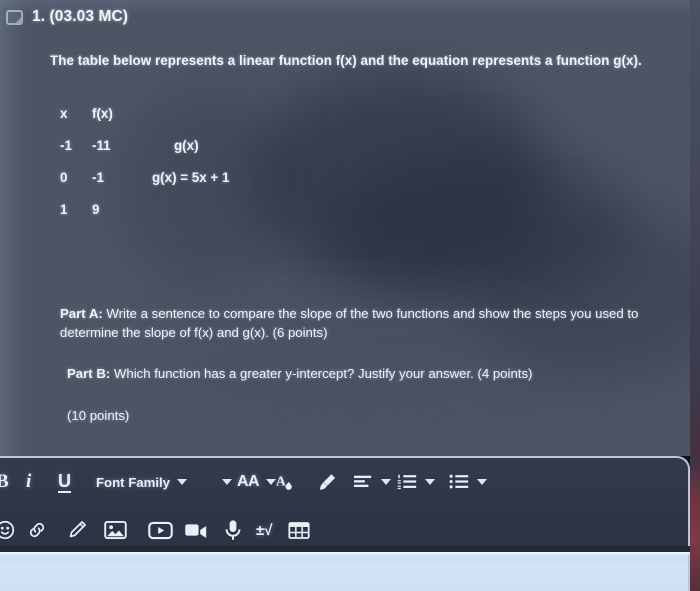 The image size is (700, 591). I want to click on icon-microphone, so click(233, 530).